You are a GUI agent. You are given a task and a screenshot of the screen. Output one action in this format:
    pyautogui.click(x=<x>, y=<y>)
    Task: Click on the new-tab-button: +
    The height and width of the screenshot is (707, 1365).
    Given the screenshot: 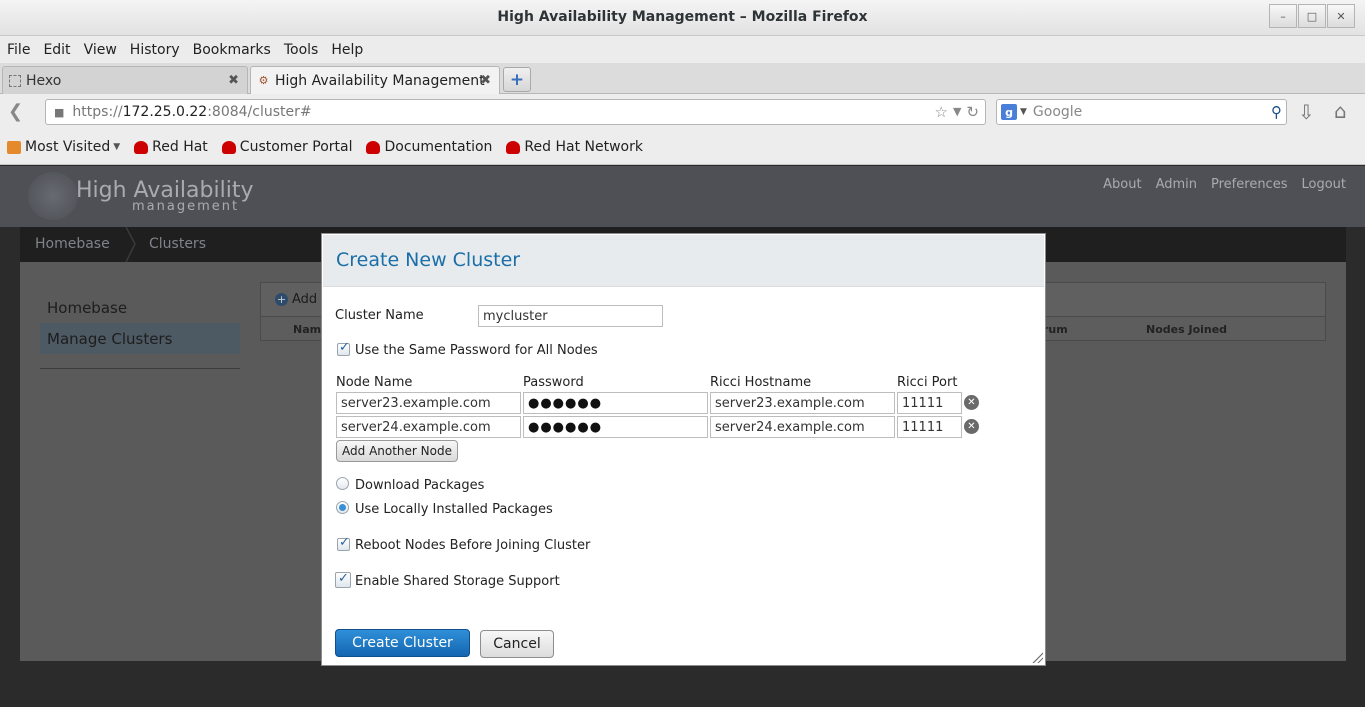 What is the action you would take?
    pyautogui.click(x=517, y=79)
    